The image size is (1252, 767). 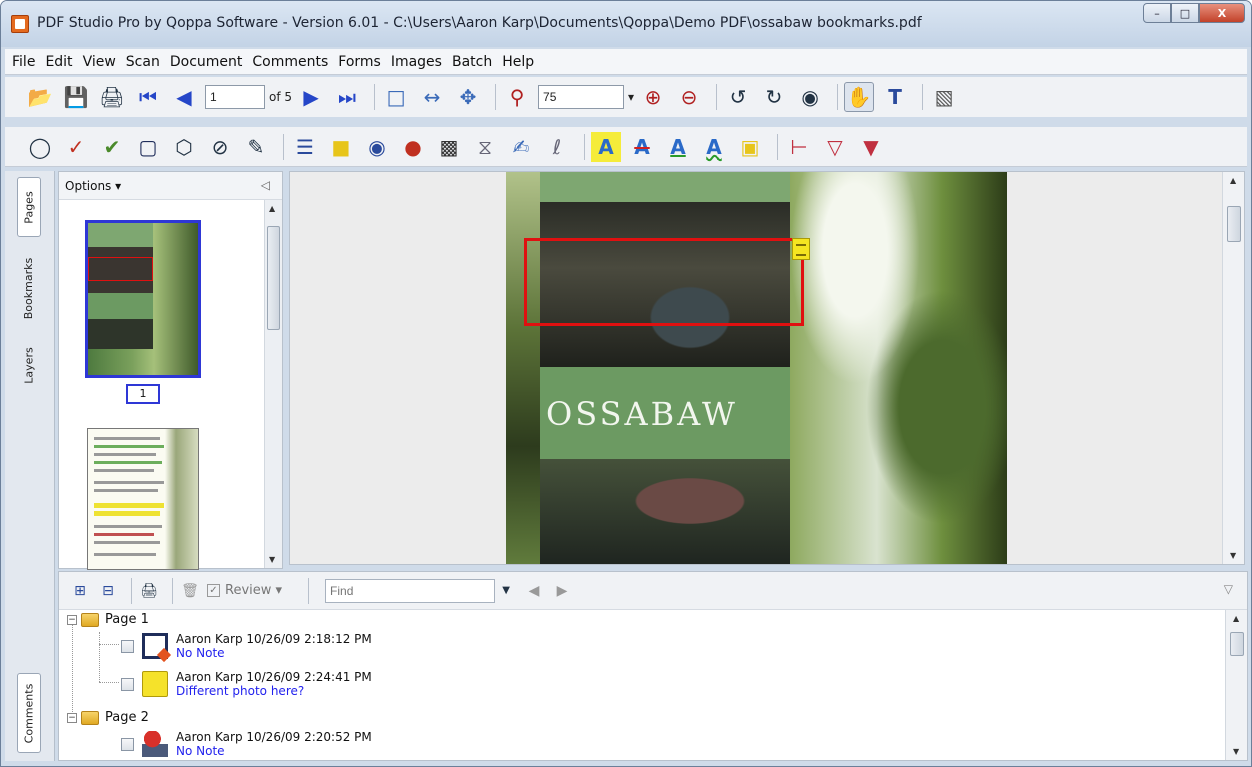 What do you see at coordinates (206, 62) in the screenshot?
I see `menu-document: Document` at bounding box center [206, 62].